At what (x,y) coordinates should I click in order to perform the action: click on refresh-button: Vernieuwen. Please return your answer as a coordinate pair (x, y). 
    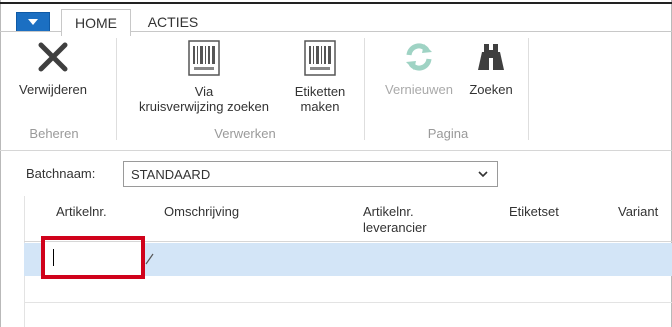
    Looking at the image, I should click on (419, 68).